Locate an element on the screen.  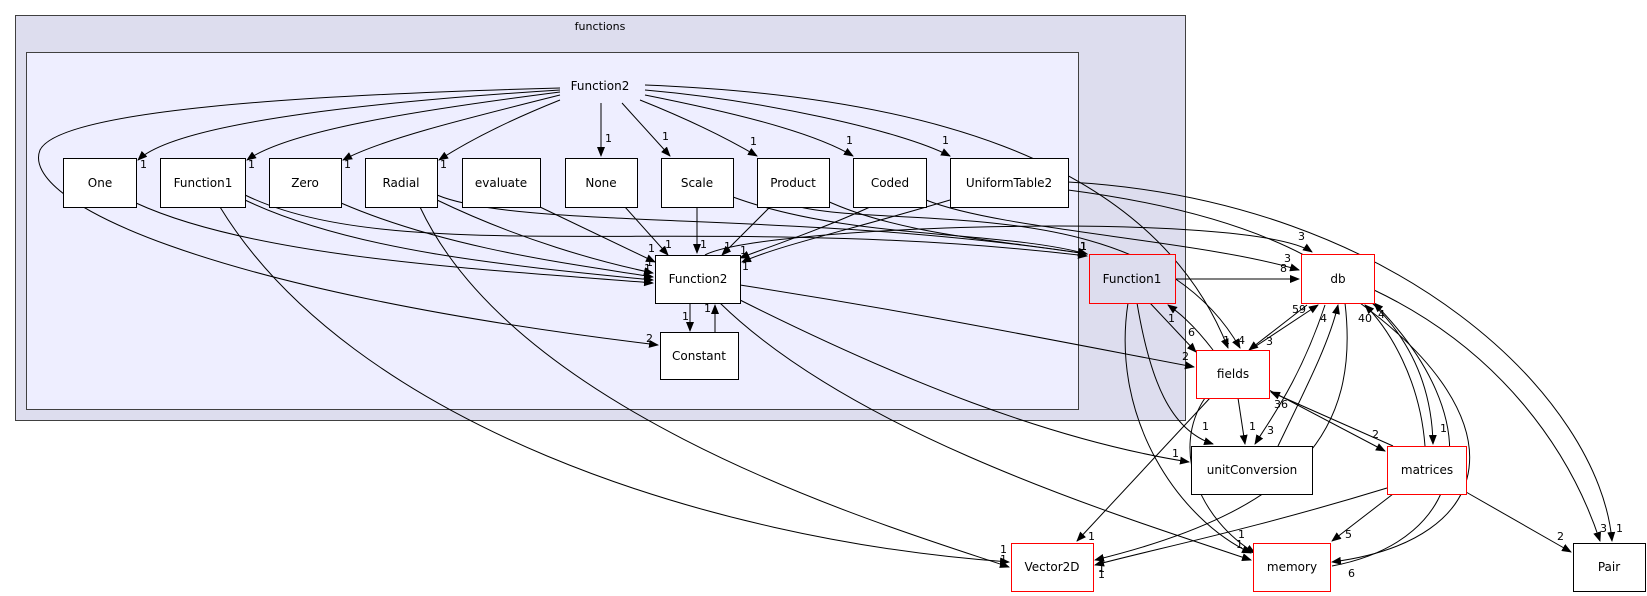
edge-unitconversion-to-db is located at coordinates (1308, 375).